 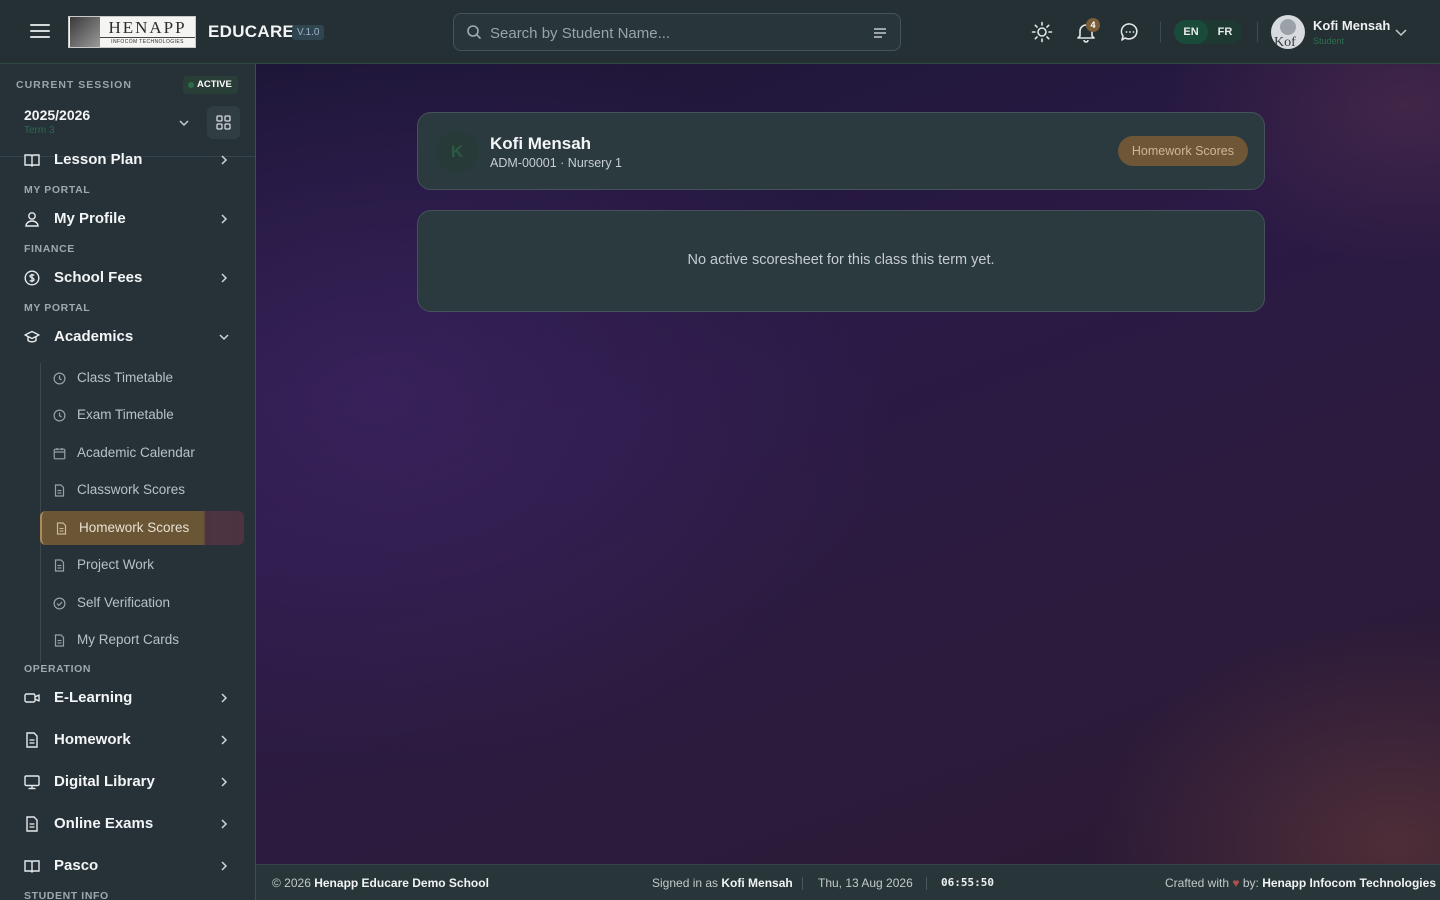 I want to click on sidebar-item-pasco: Pasco, so click(x=128, y=866).